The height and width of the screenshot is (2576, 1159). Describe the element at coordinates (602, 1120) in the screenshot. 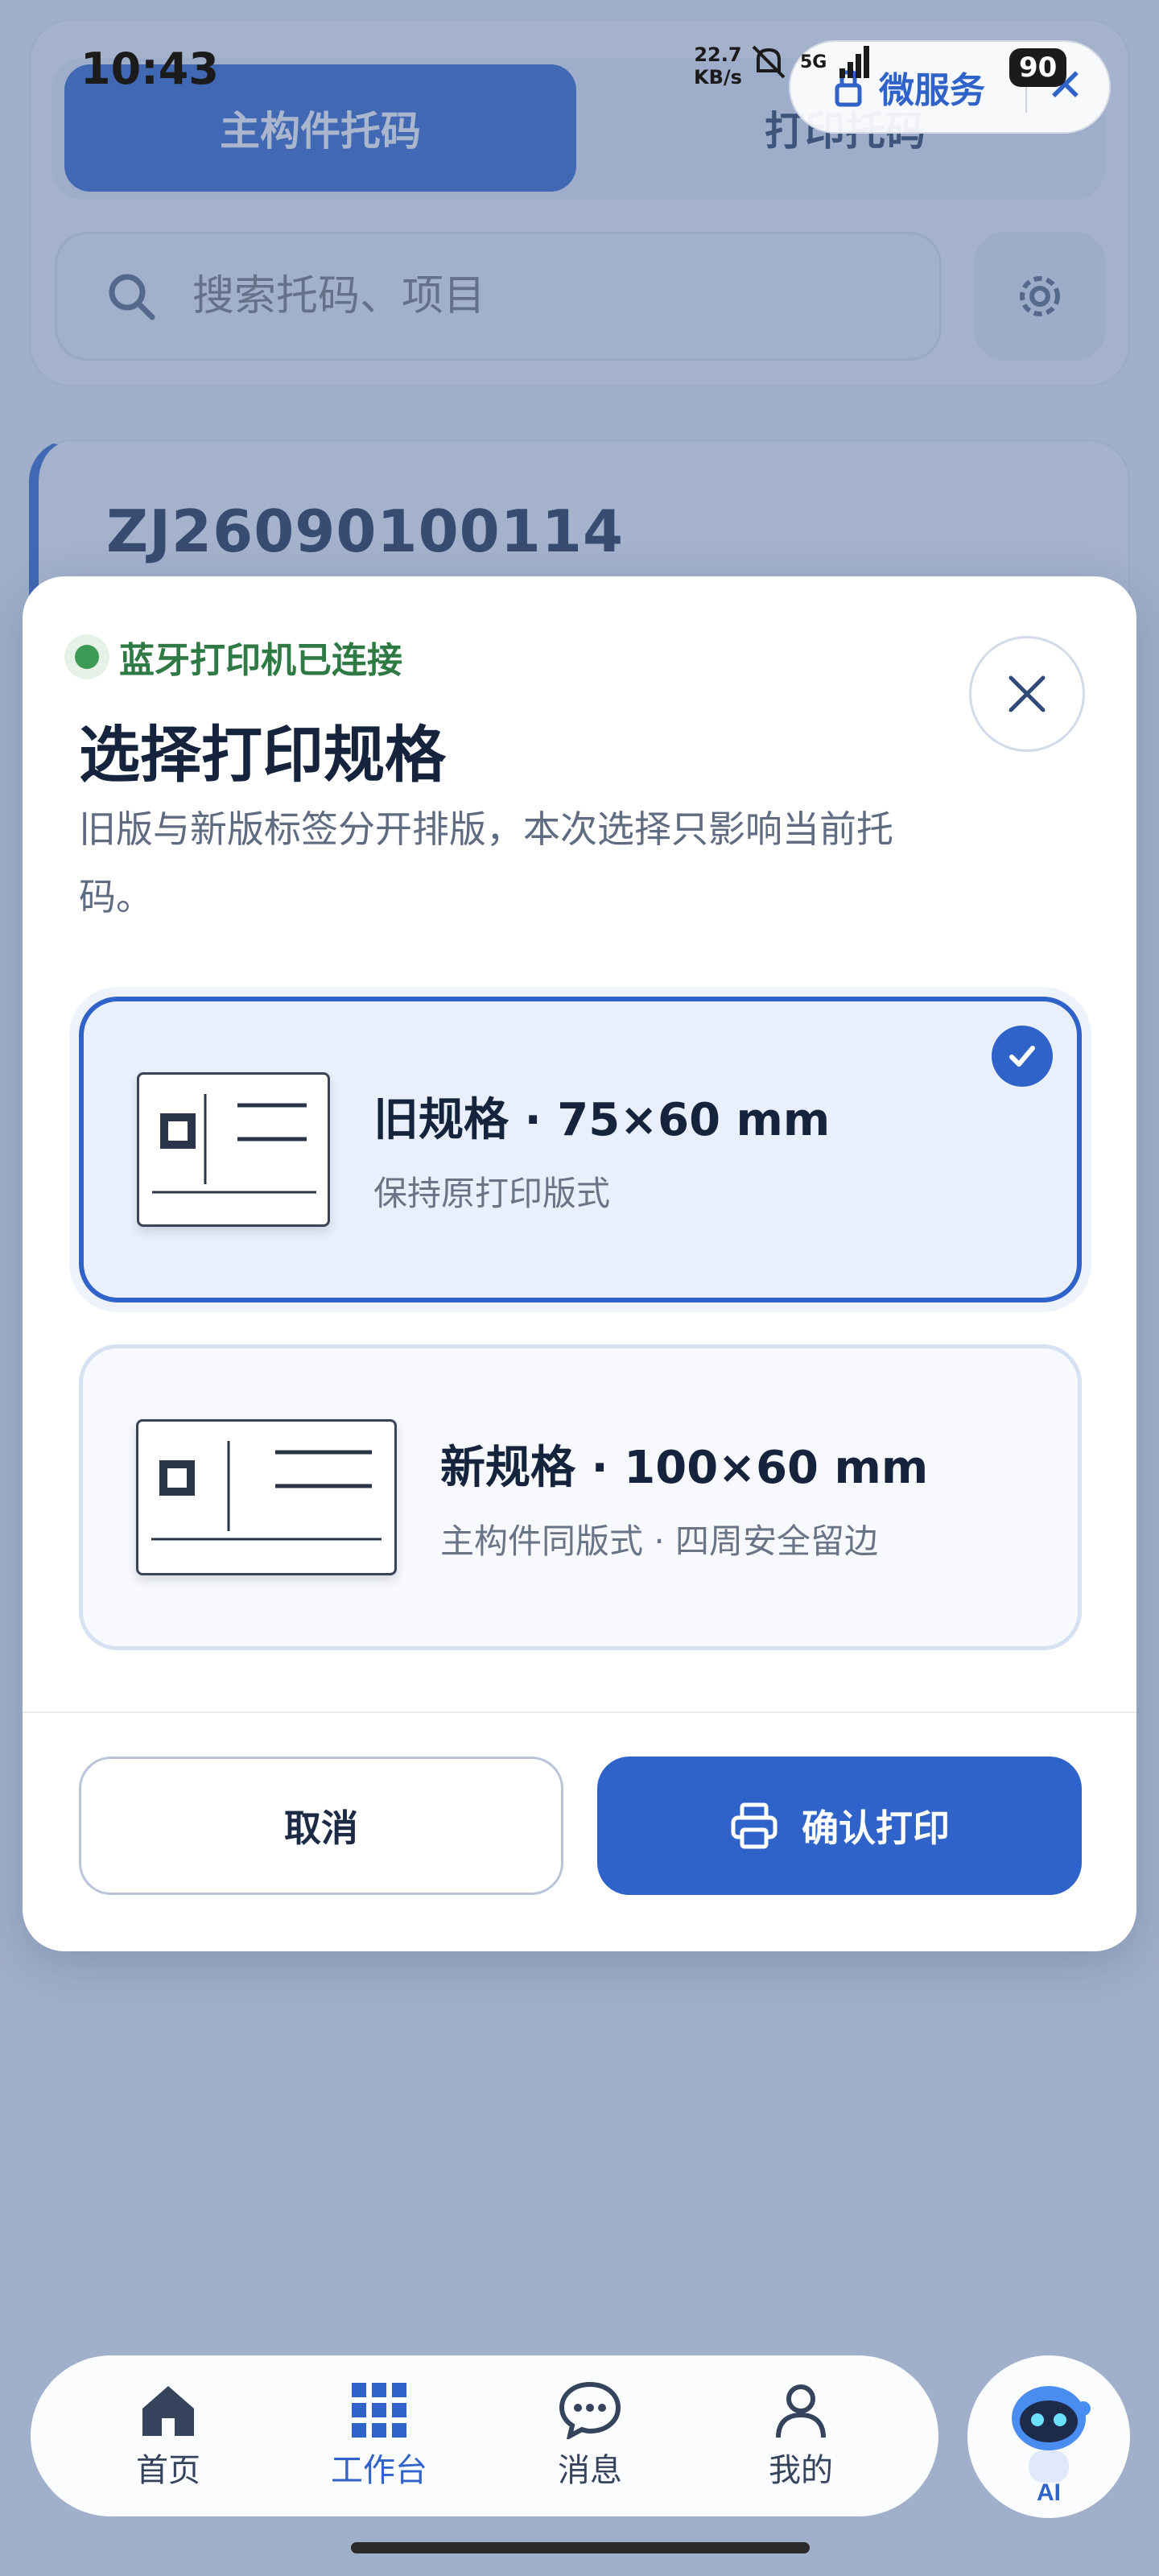

I see `option-title: 旧规格 · 75×60 mm` at that location.